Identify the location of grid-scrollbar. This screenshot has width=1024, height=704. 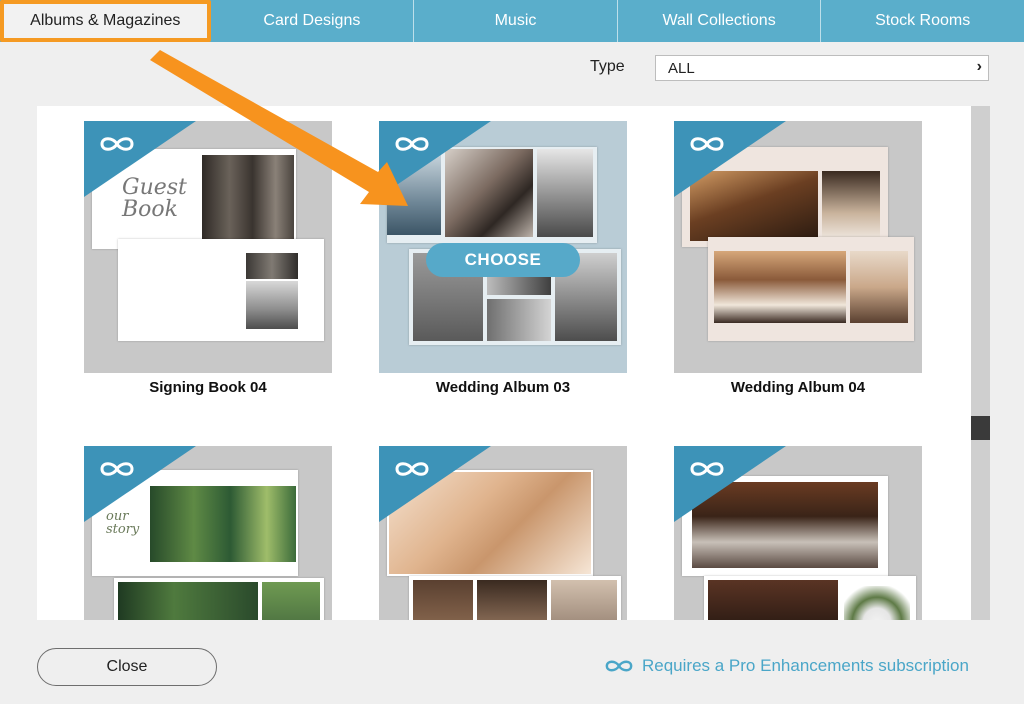
(980, 363).